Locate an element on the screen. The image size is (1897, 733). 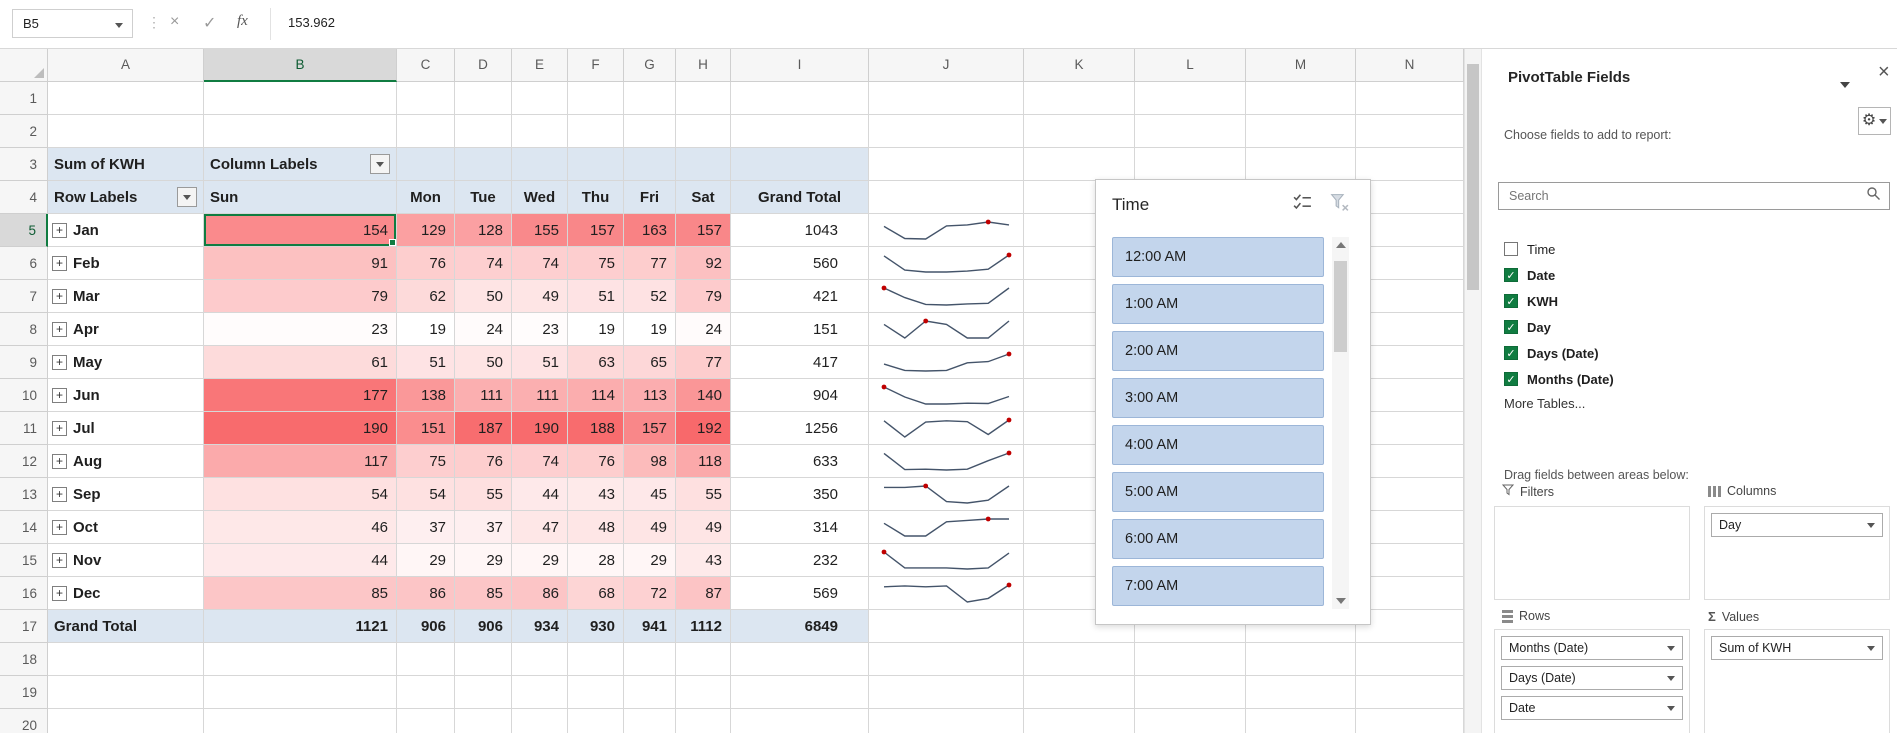
cell-A19 is located at coordinates (126, 692).